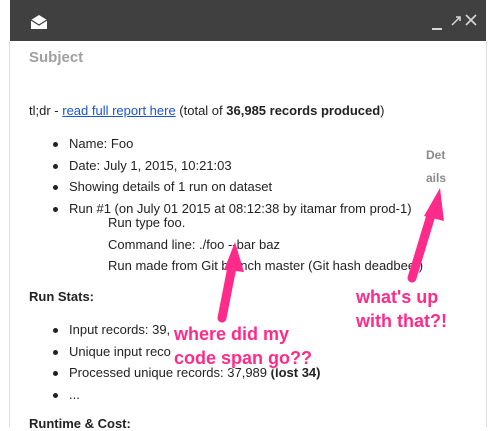  Describe the element at coordinates (442, 167) in the screenshot. I see `details-label: Det ails` at that location.